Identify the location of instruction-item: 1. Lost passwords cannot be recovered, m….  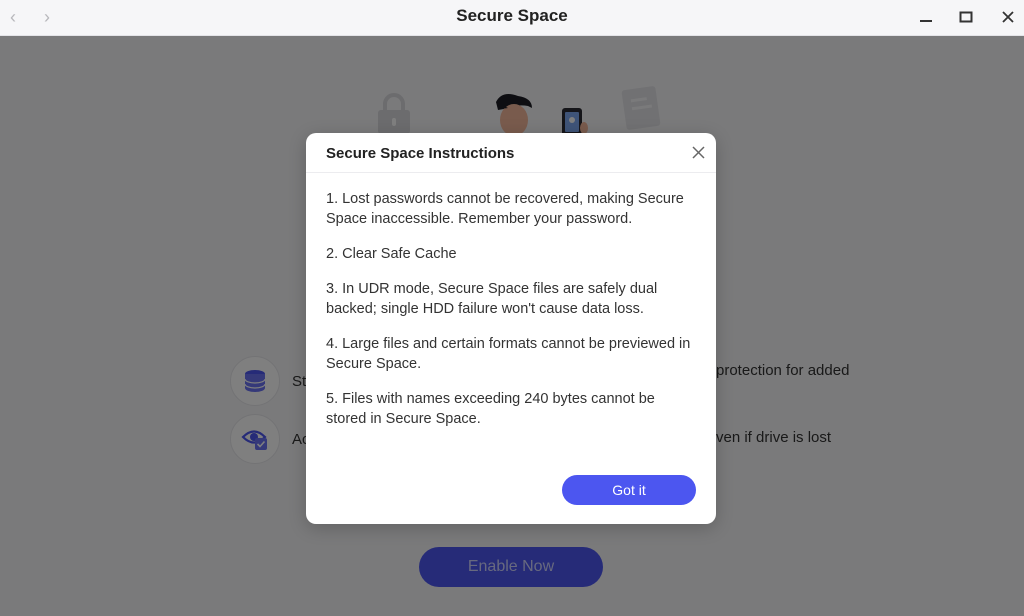
(505, 209).